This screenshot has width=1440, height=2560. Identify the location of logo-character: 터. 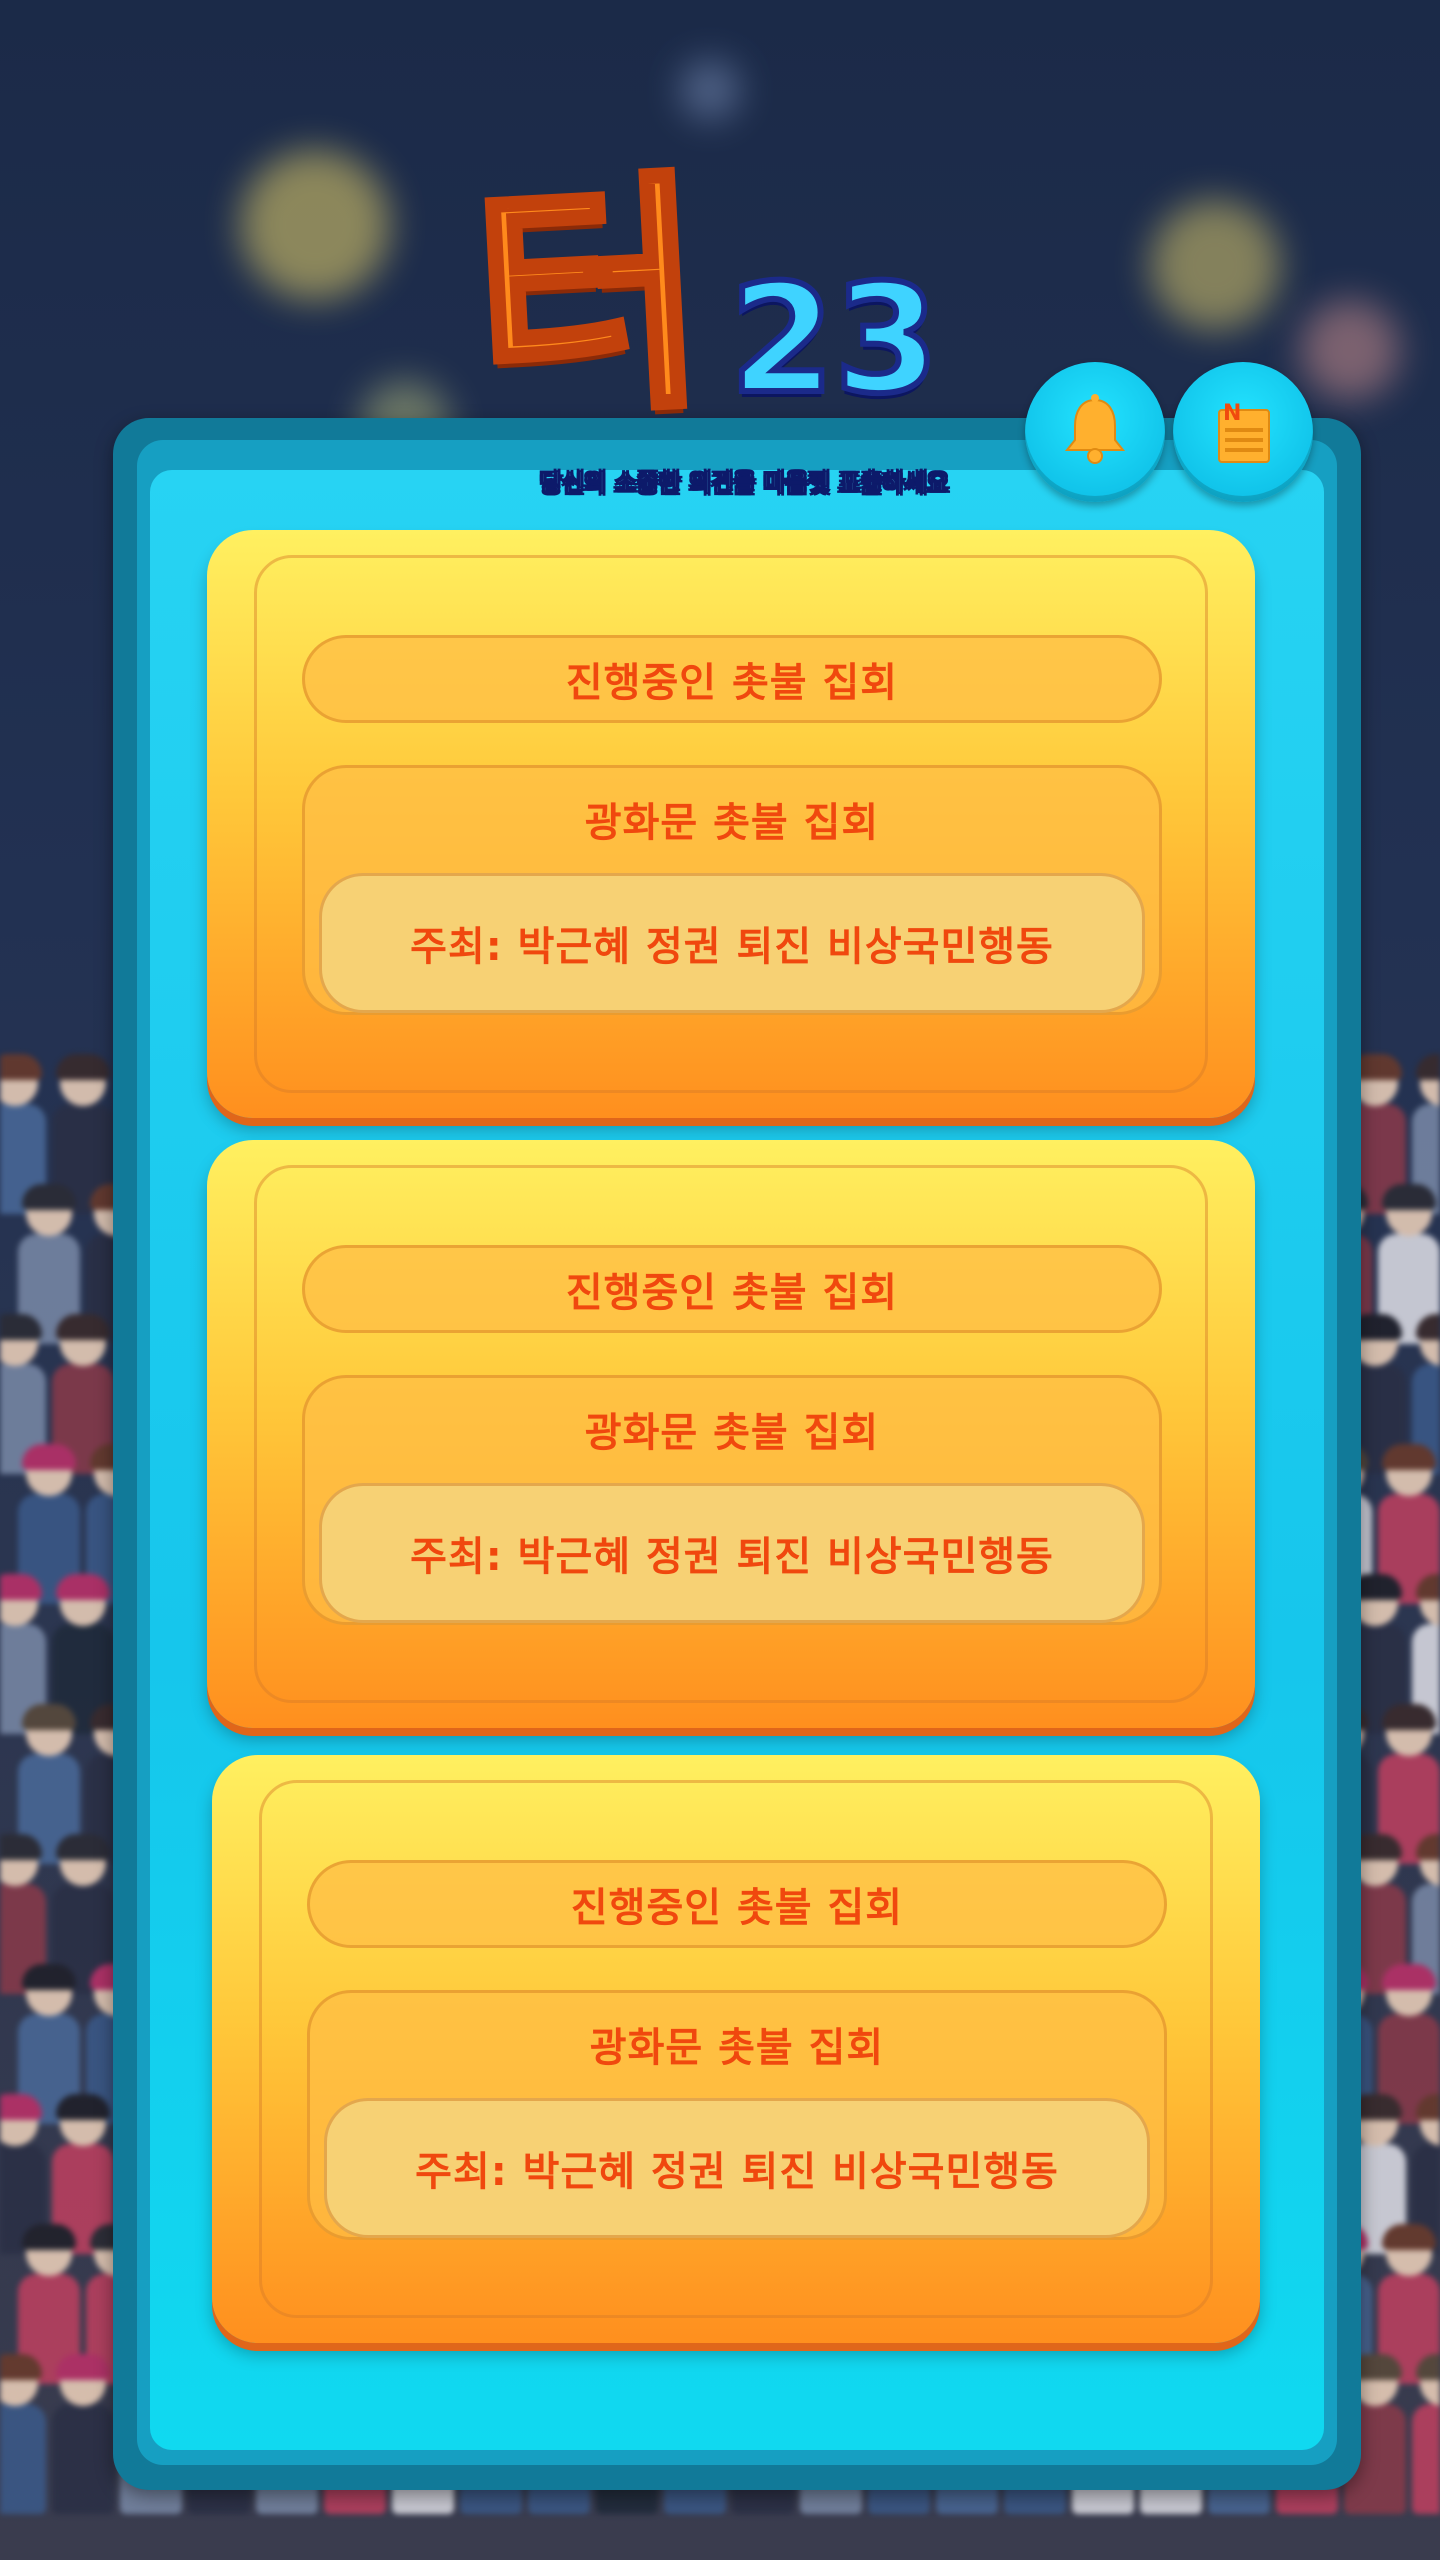
(590, 299).